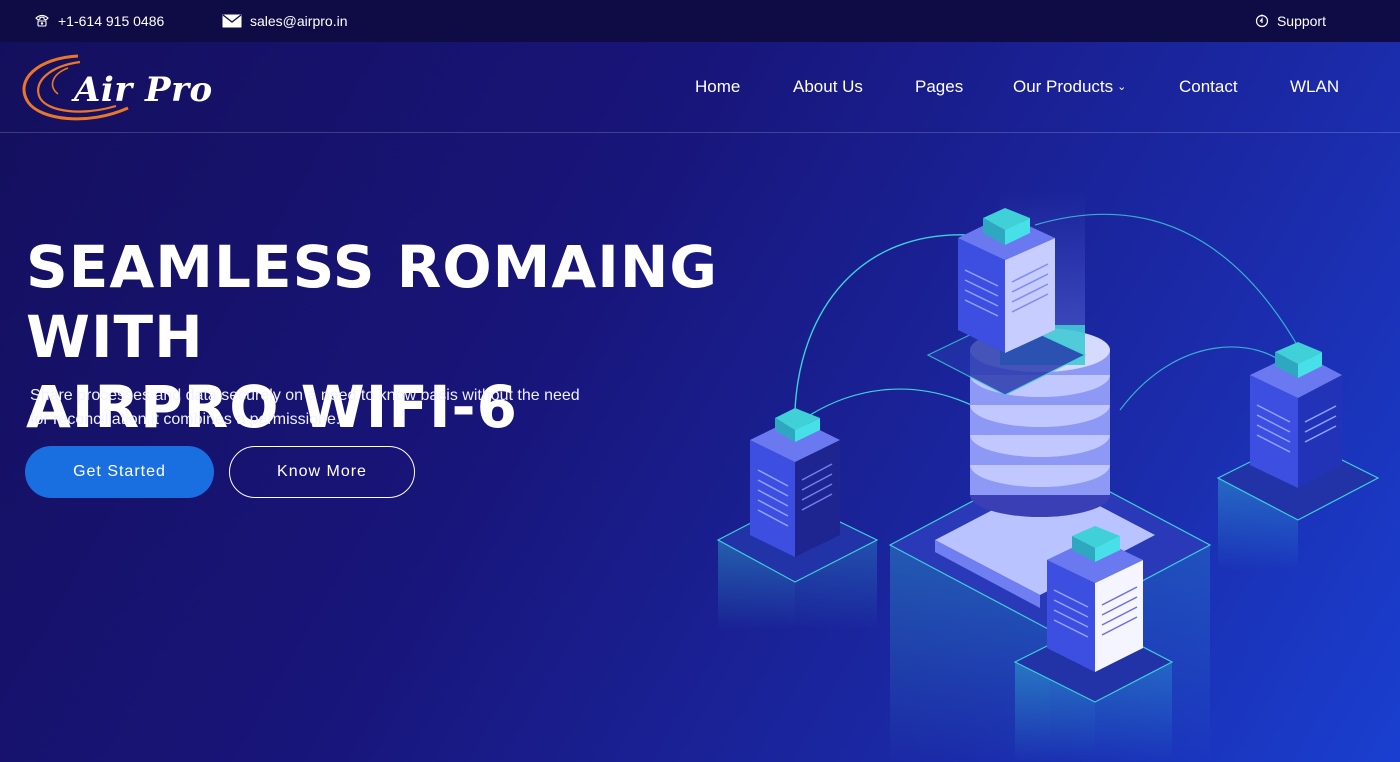 The width and height of the screenshot is (1400, 762). I want to click on chevron-down-icon: ⌄, so click(1122, 87).